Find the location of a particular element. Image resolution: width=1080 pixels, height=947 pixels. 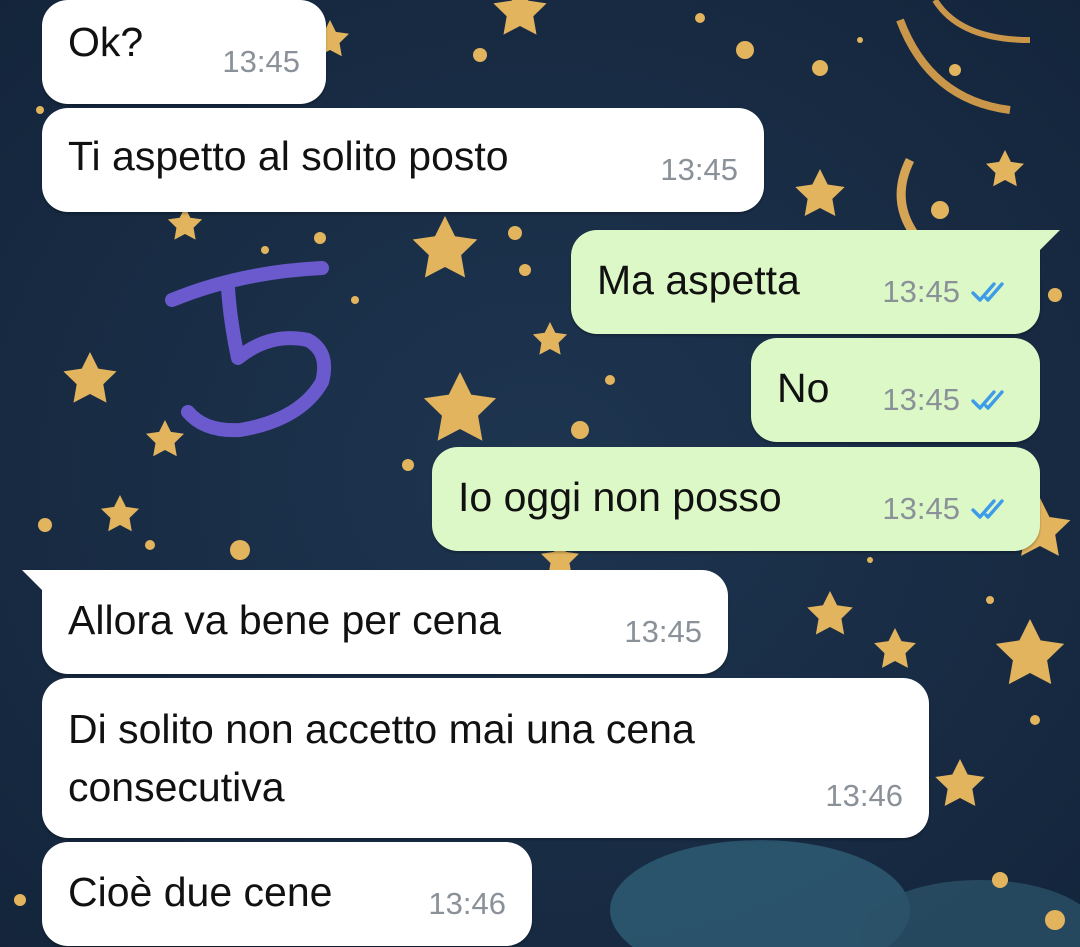

message-bubble-incoming: Cioè due cene 13:46 is located at coordinates (287, 894).